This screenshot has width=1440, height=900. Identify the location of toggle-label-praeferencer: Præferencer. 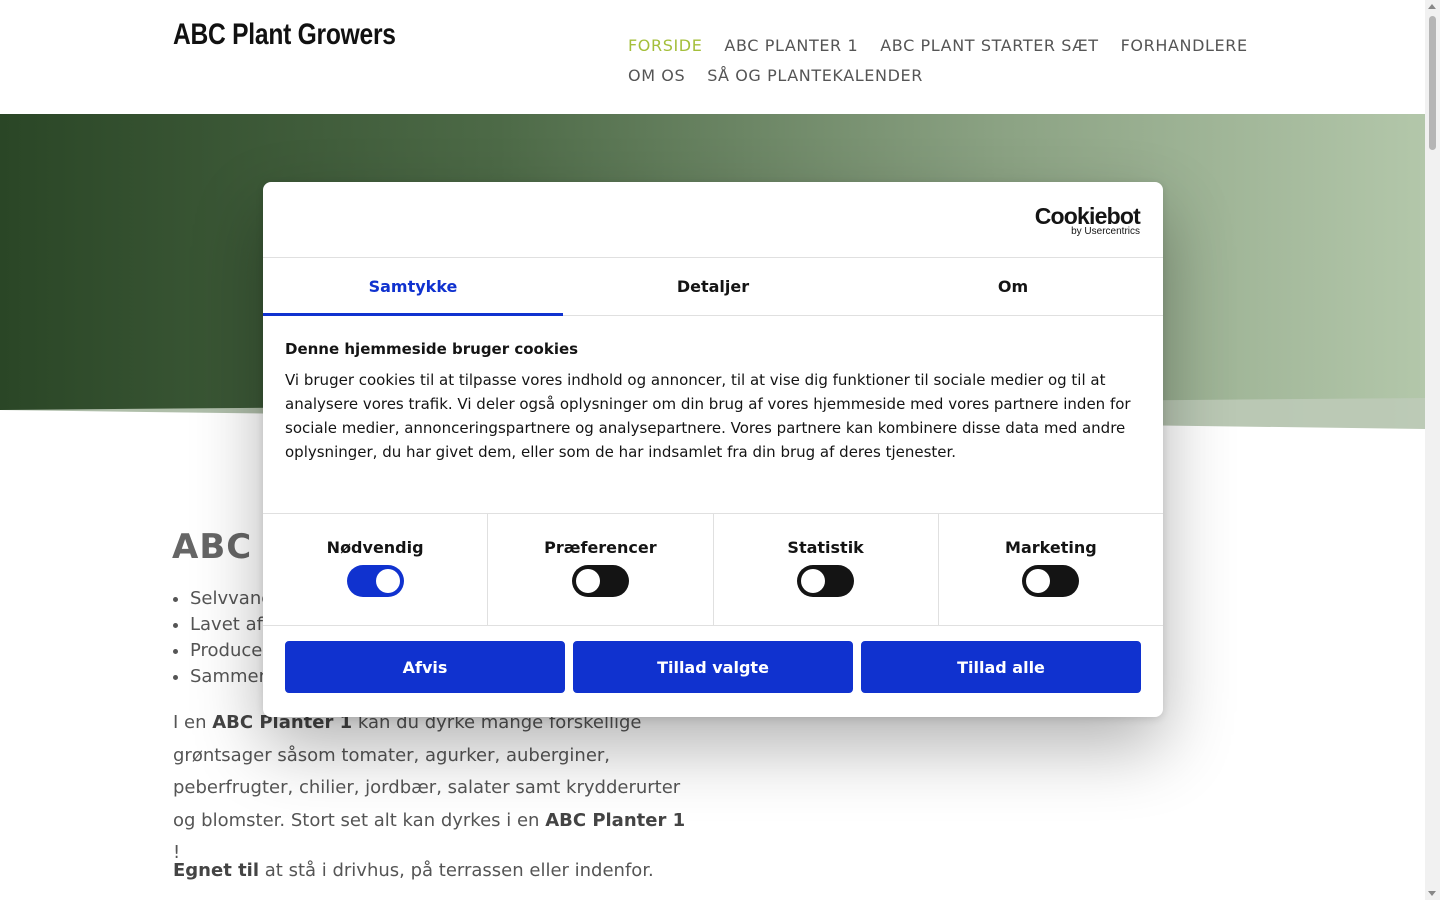
(600, 547).